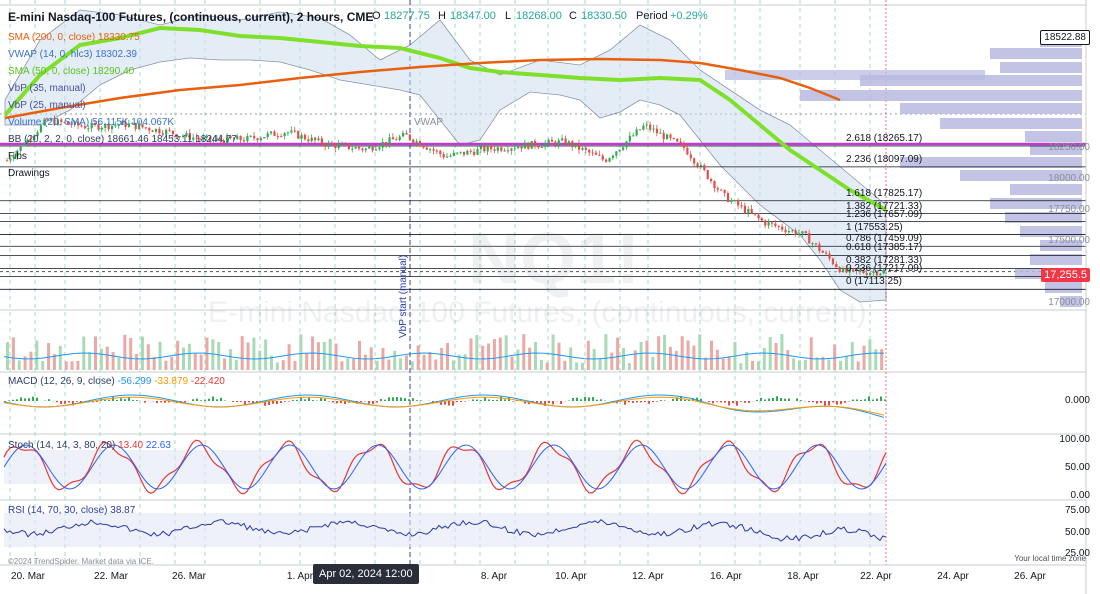 The image size is (1100, 594). Describe the element at coordinates (884, 193) in the screenshot. I see `fib-label: 1.618 (17825.17)` at that location.